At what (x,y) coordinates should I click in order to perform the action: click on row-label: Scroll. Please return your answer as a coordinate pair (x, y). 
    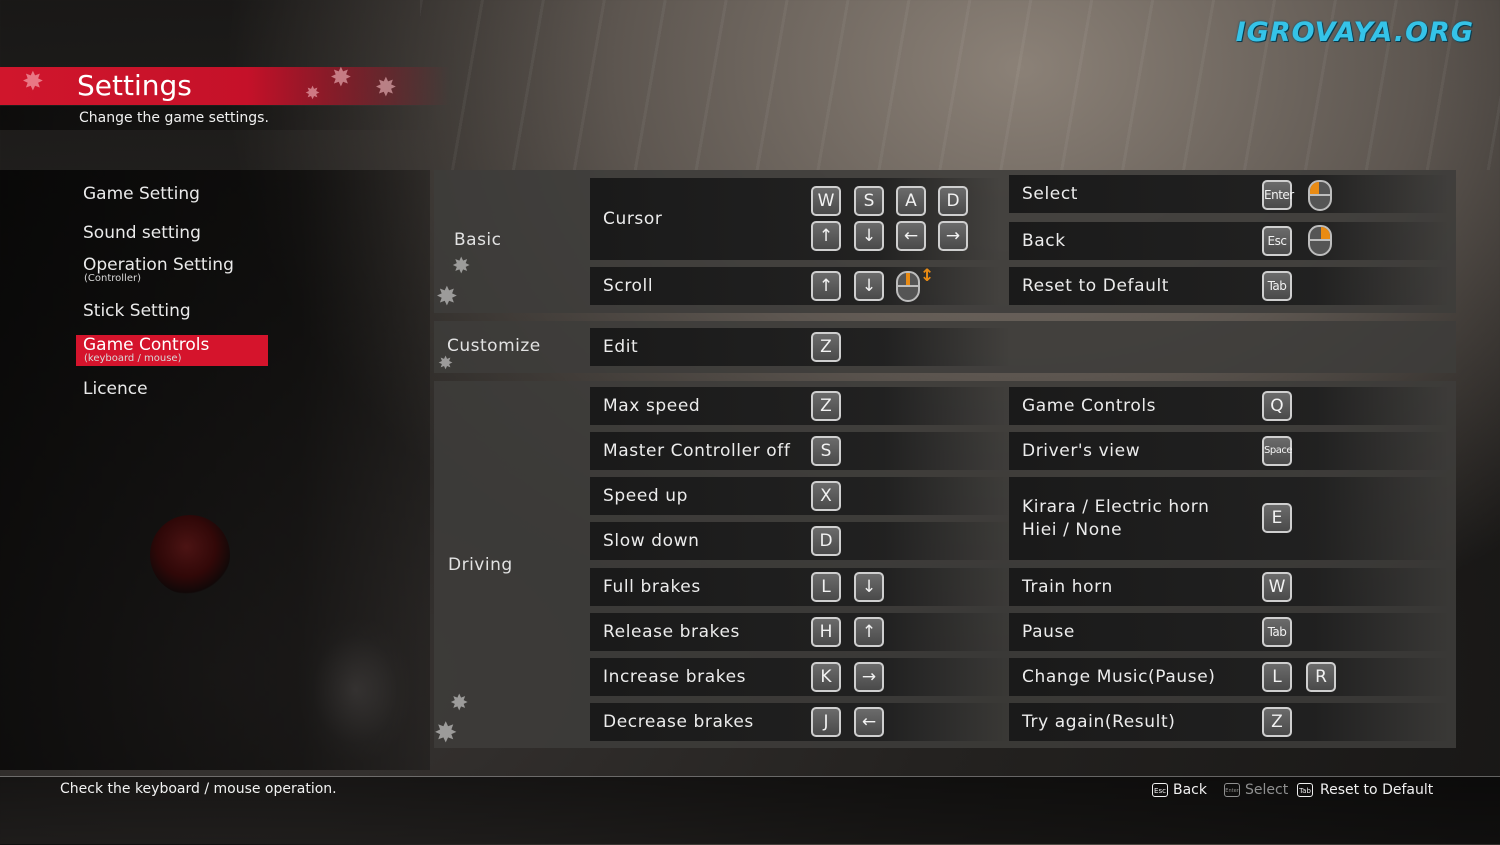
    Looking at the image, I should click on (628, 286).